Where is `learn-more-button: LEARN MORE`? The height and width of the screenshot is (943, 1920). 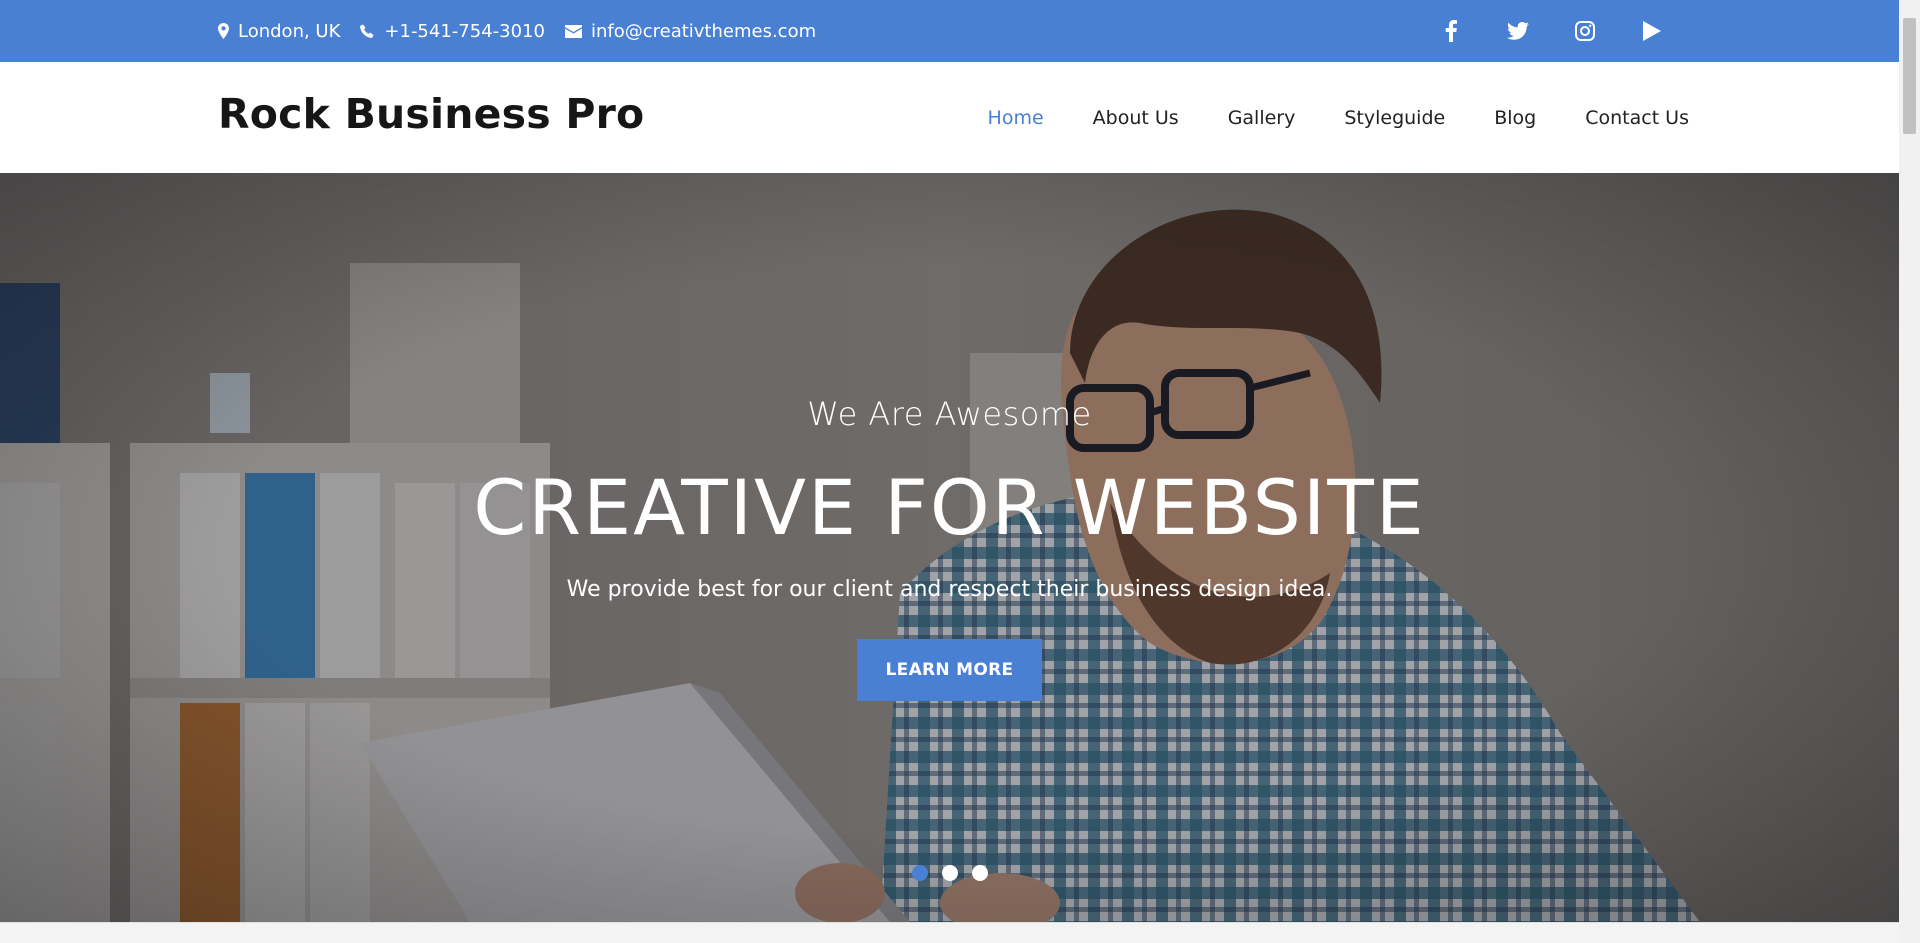
learn-more-button: LEARN MORE is located at coordinates (949, 670).